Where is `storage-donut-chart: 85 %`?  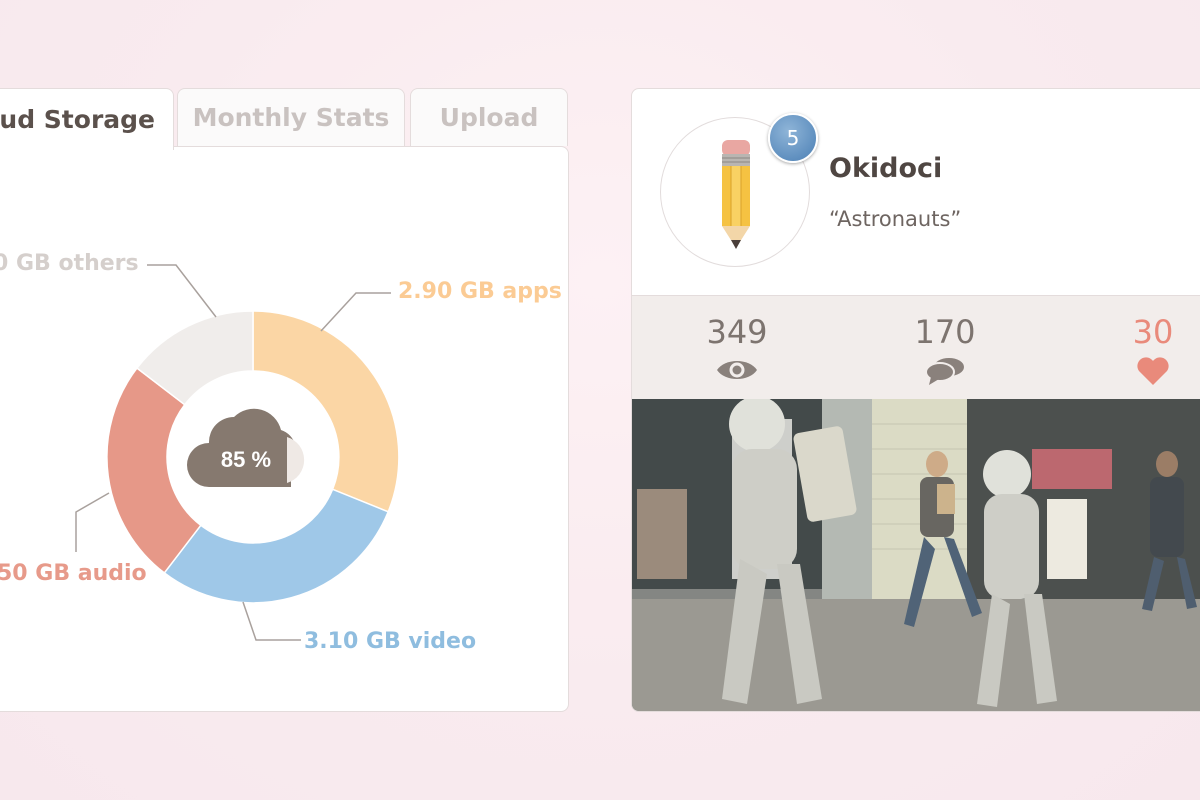
storage-donut-chart: 85 % is located at coordinates (237, 452).